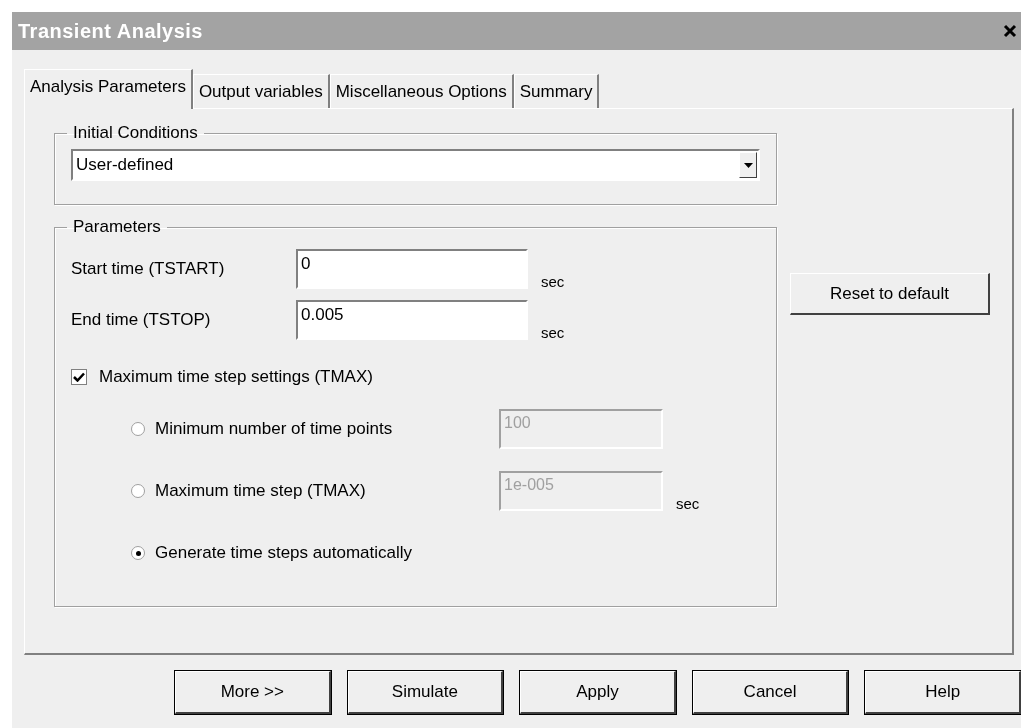 The width and height of the screenshot is (1021, 728). What do you see at coordinates (141, 319) in the screenshot?
I see `field-label: End time (TSTOP)` at bounding box center [141, 319].